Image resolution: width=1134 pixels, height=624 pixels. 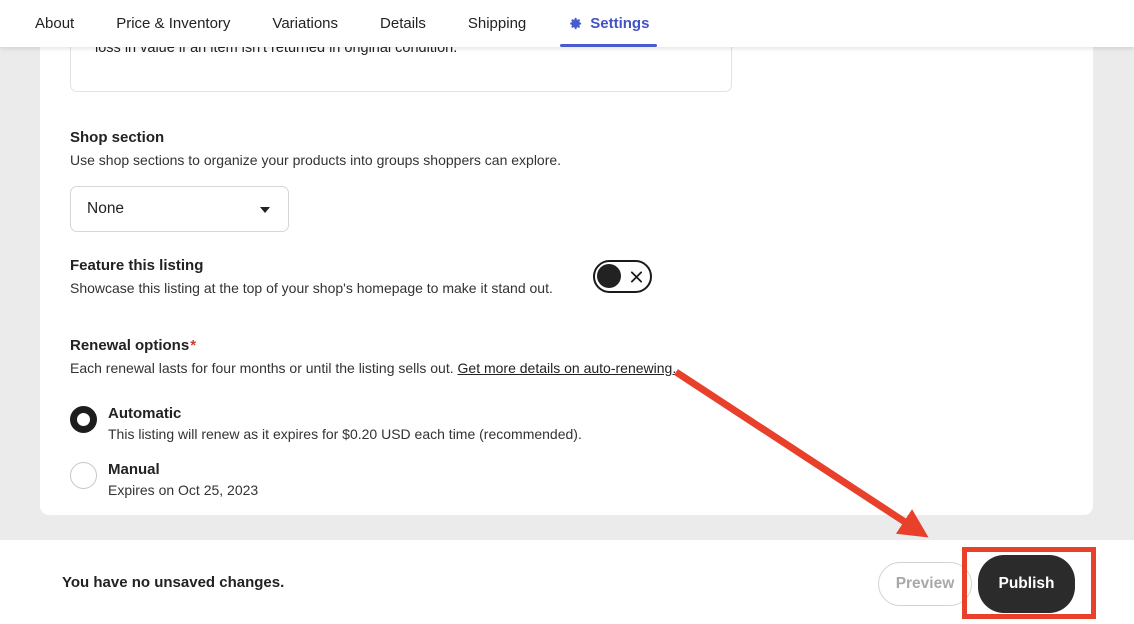 I want to click on tab-price-and-inventory: Price & Inventory, so click(x=173, y=23).